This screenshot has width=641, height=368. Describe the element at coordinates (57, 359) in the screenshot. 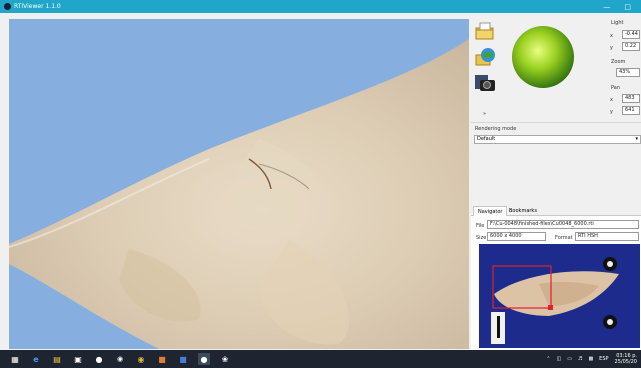

I see `file-explorer-icon: ▤` at that location.